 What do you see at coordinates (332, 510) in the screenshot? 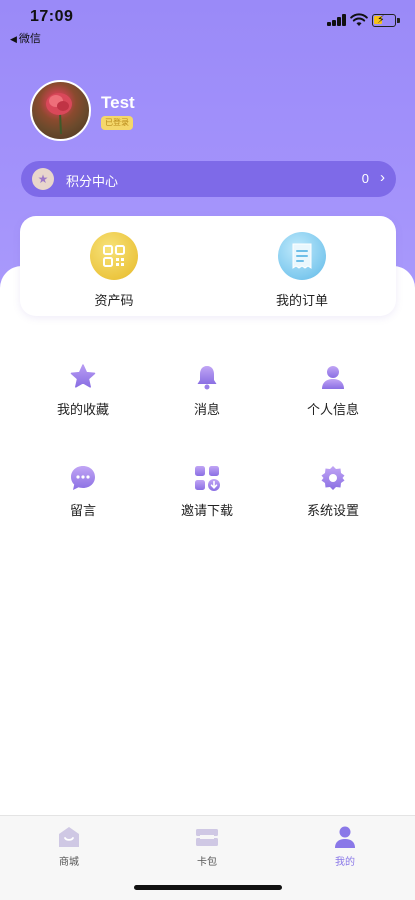
I see `system-settings-label: 系统设置` at bounding box center [332, 510].